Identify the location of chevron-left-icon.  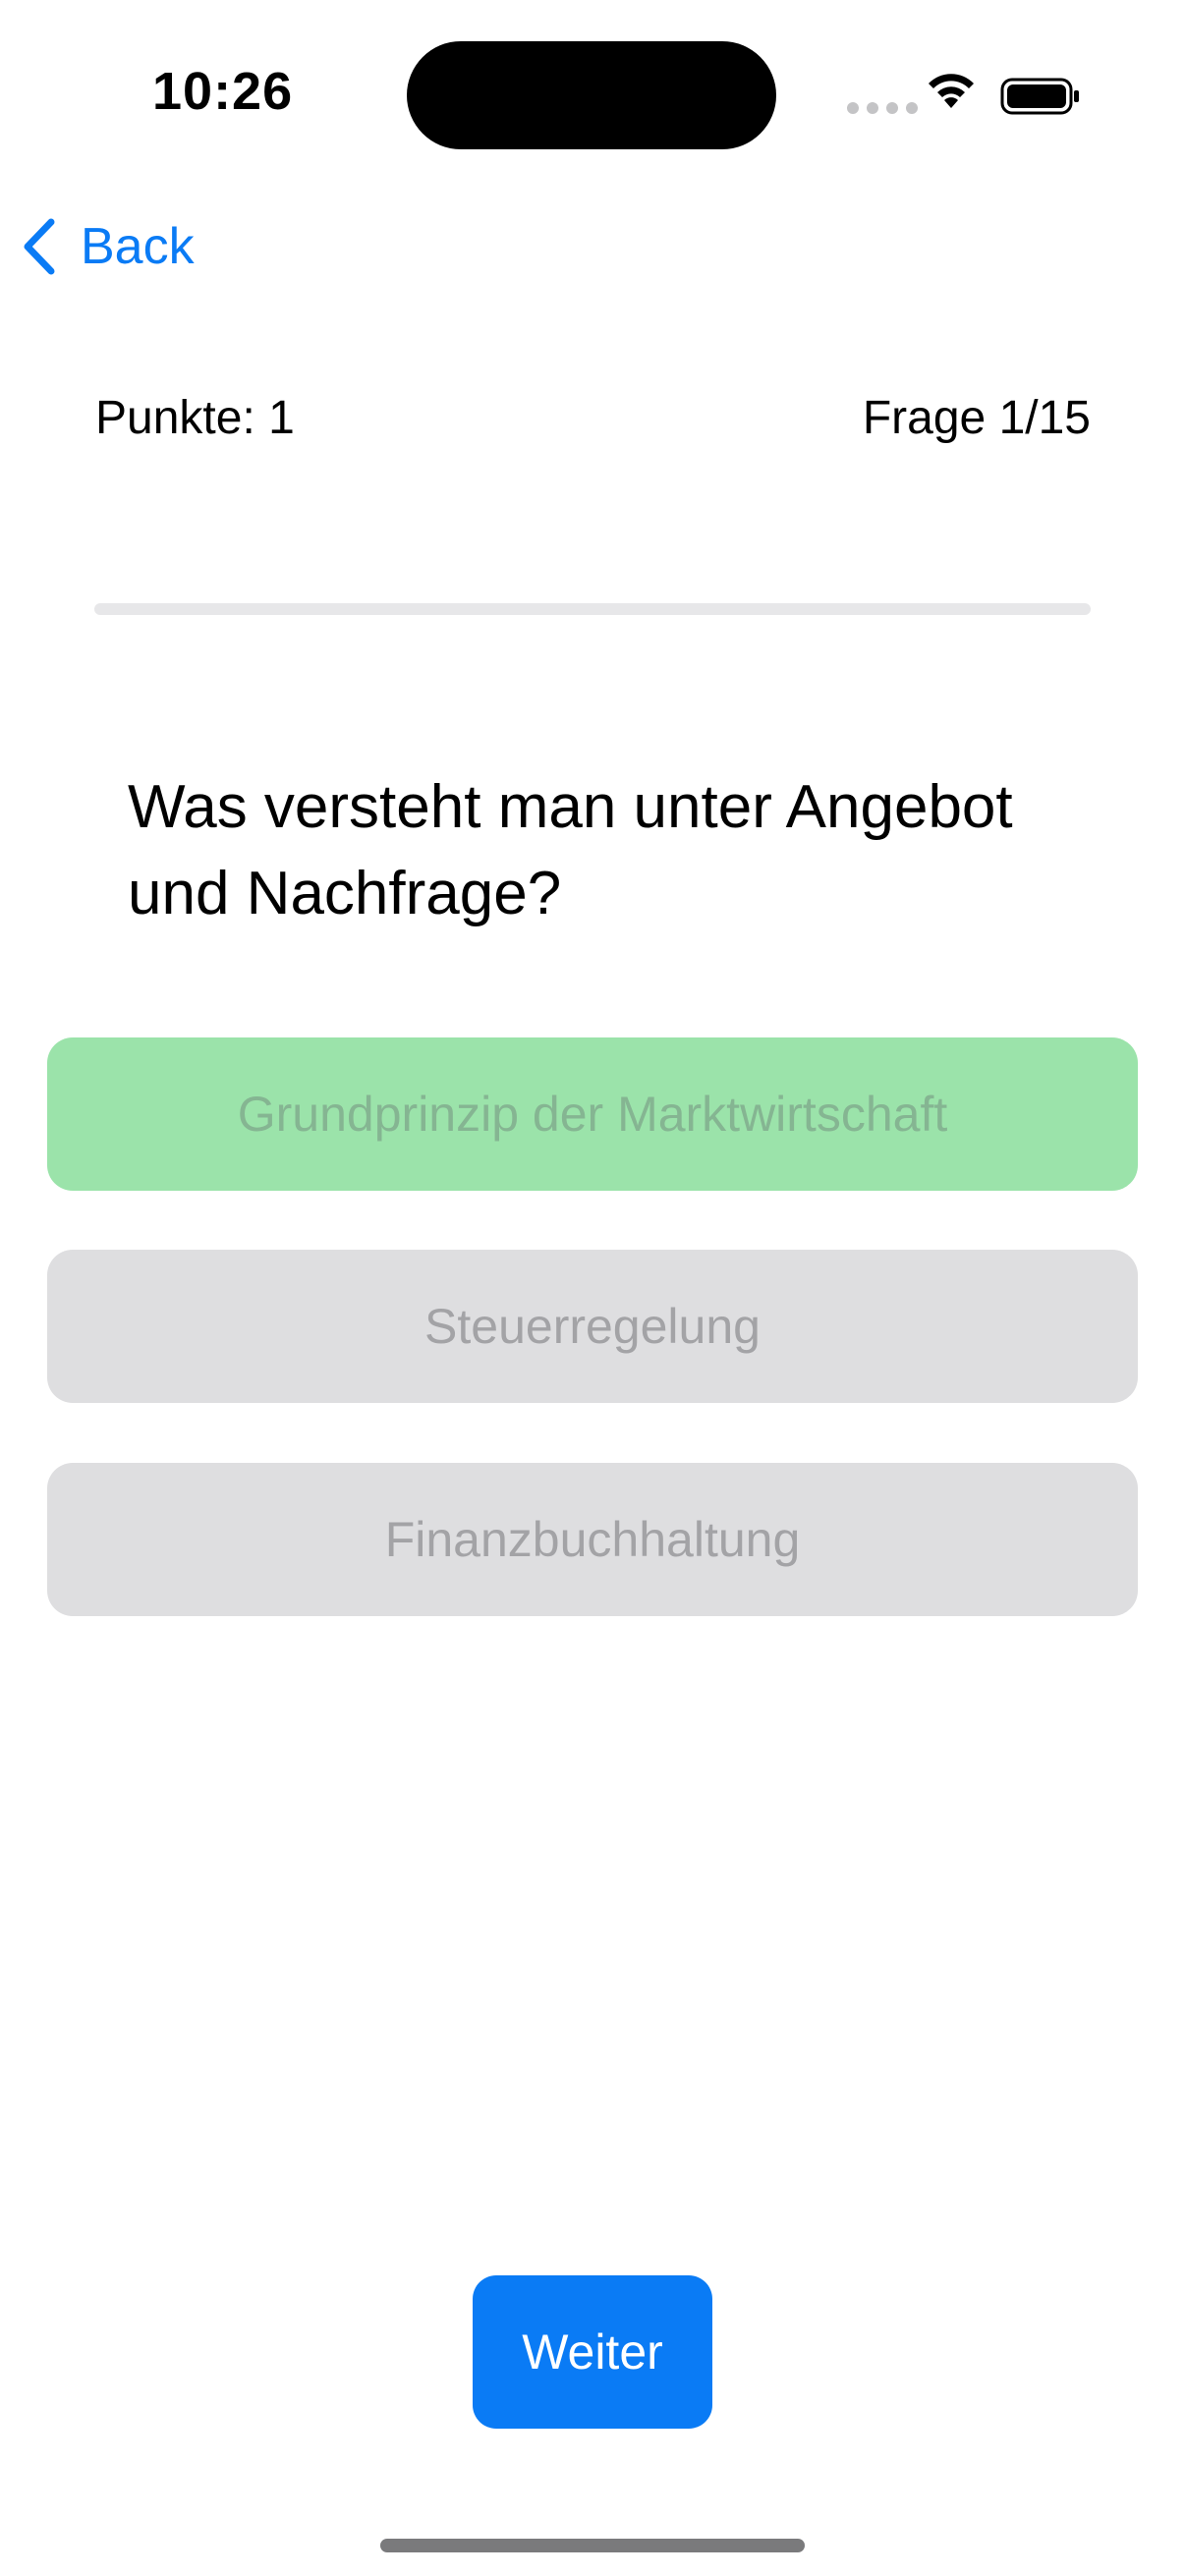
(40, 246).